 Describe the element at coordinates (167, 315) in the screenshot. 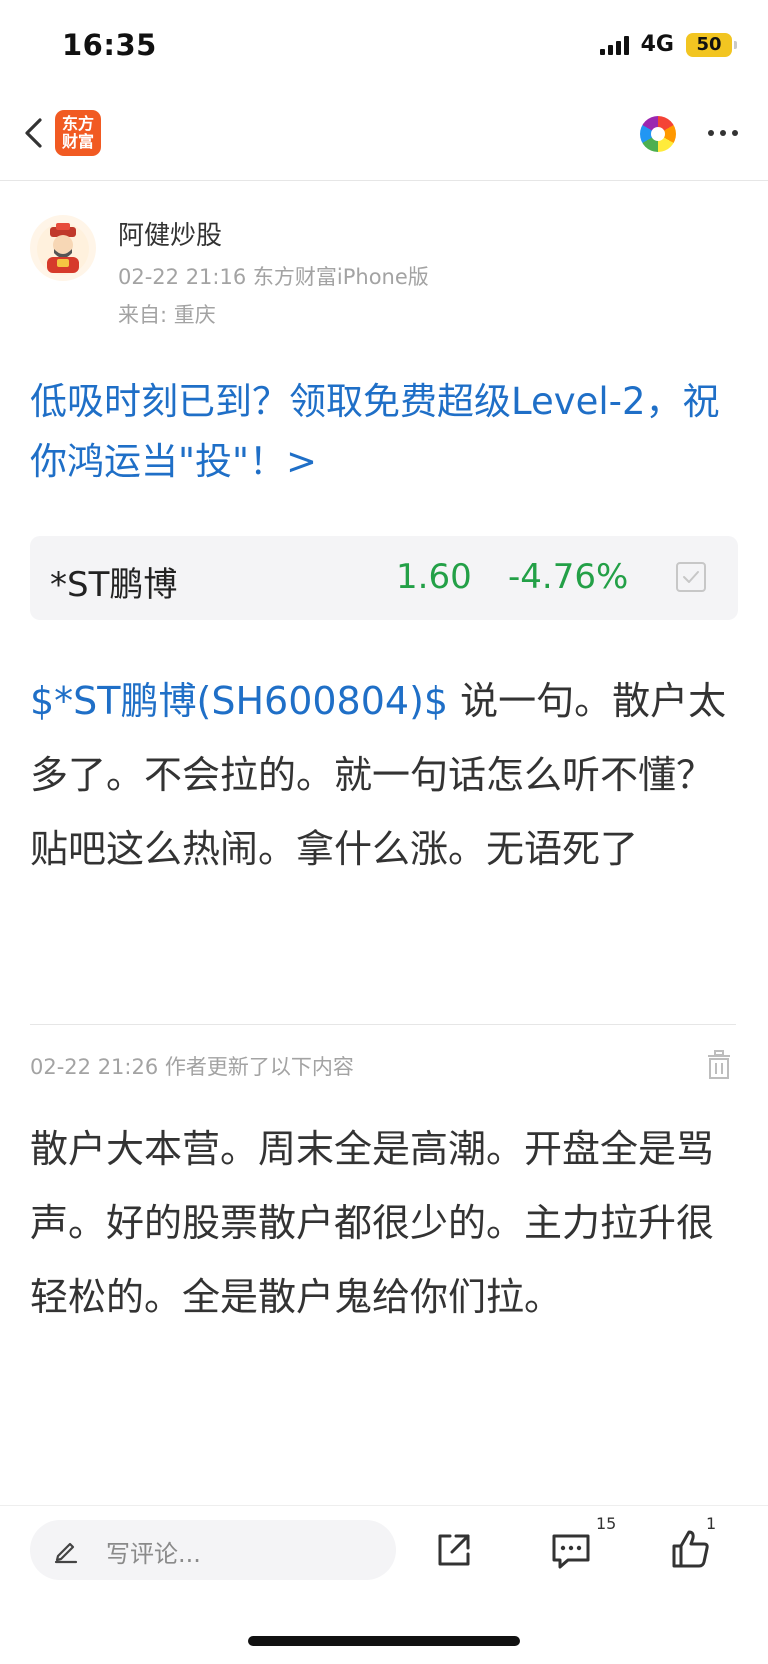

I see `post-location: 来自: 重庆` at that location.